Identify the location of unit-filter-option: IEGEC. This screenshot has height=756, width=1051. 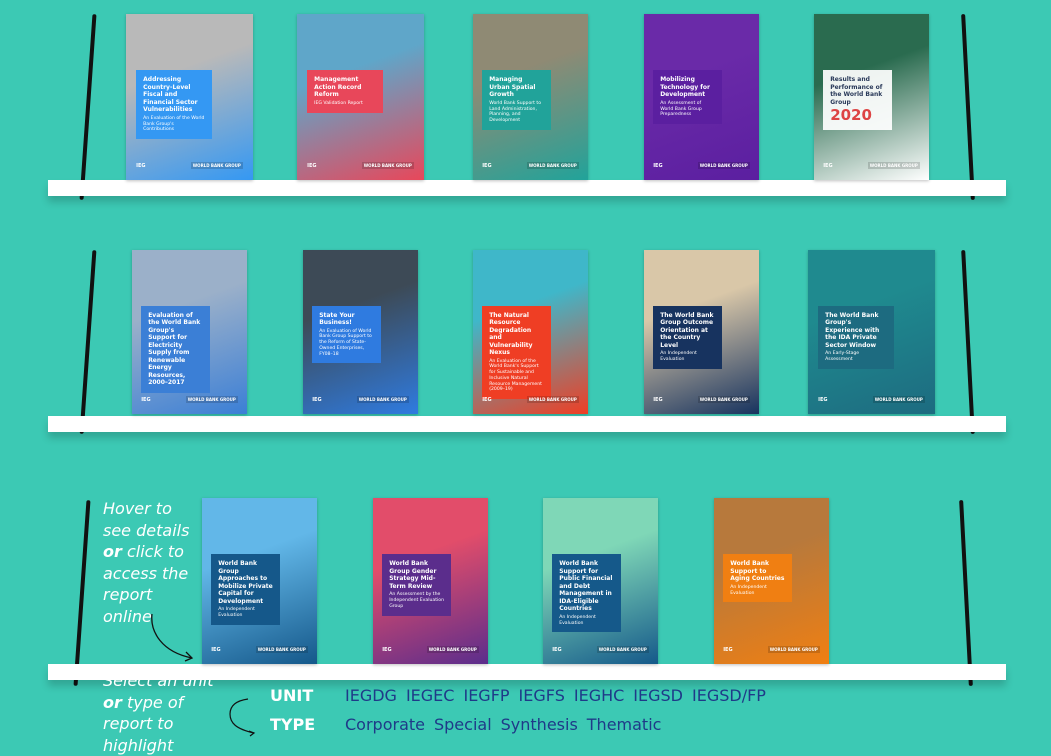
(430, 695).